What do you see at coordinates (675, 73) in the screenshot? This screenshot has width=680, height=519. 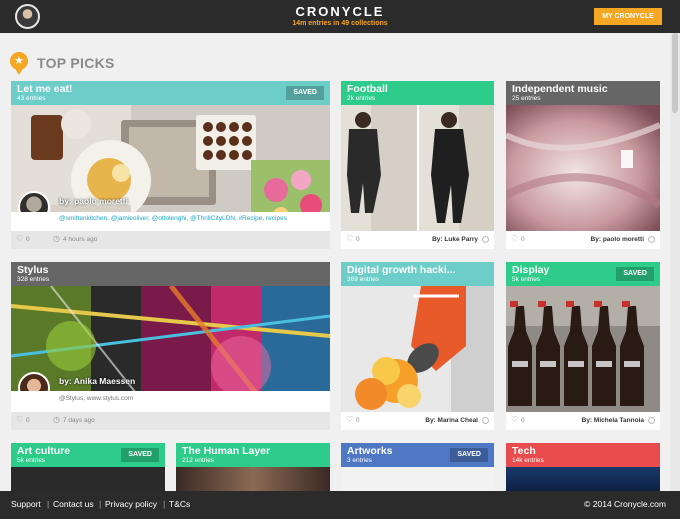 I see `scrollbar-thumb` at bounding box center [675, 73].